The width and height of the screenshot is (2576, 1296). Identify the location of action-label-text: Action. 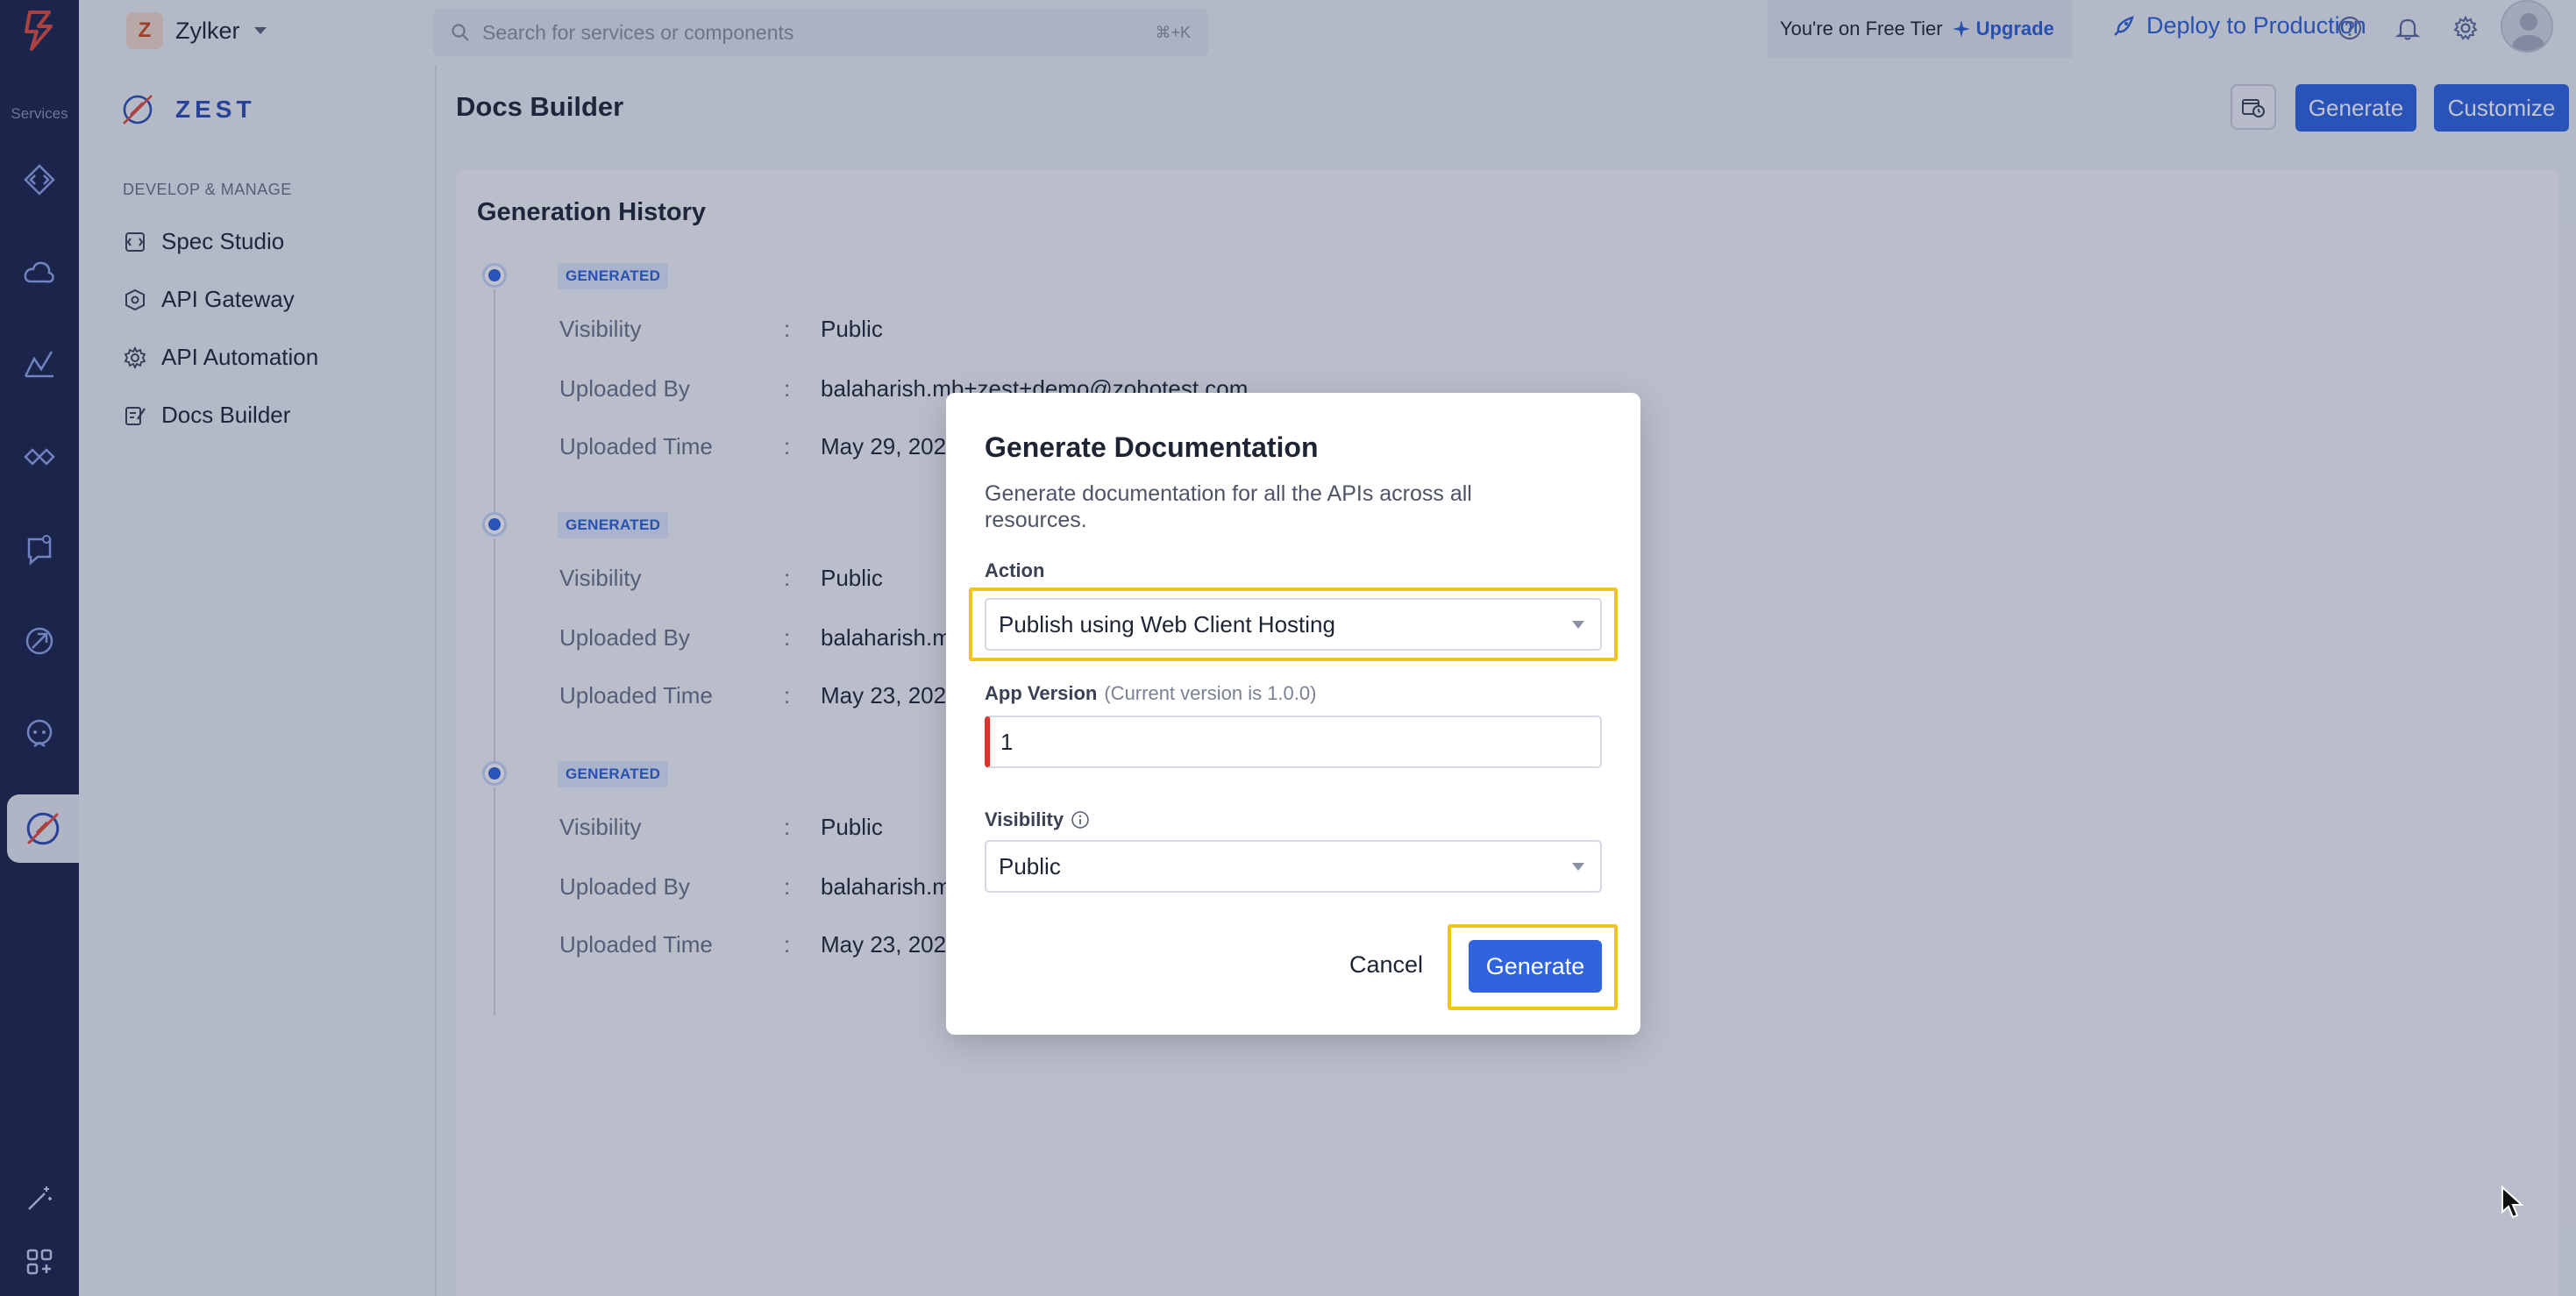
(1015, 570).